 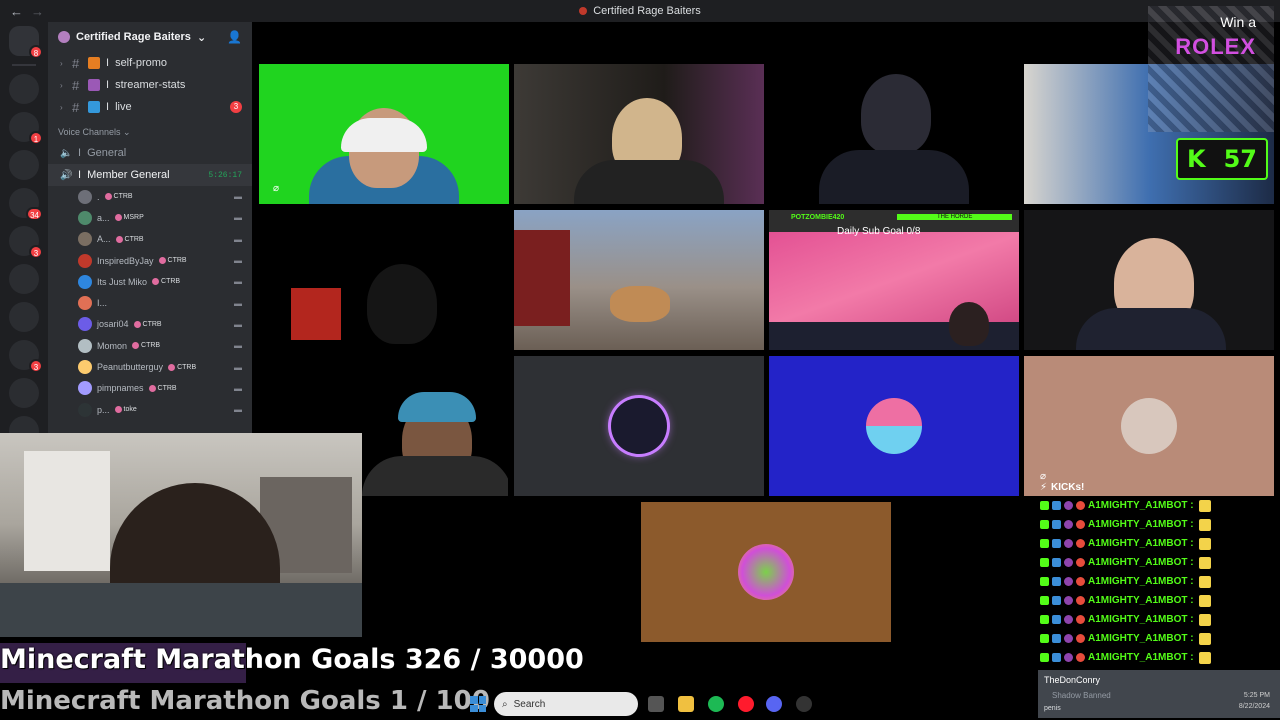 What do you see at coordinates (150, 324) in the screenshot?
I see `voice-member: josari04 CTRB ▬` at bounding box center [150, 324].